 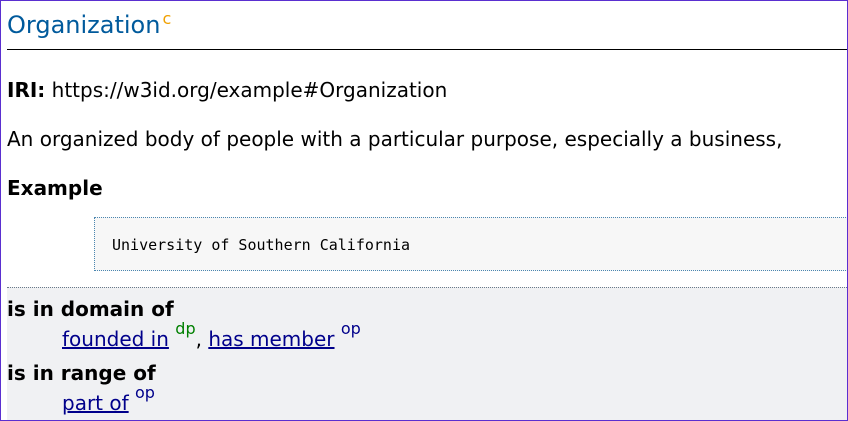 What do you see at coordinates (271, 339) in the screenshot?
I see `has-member-link: has member` at bounding box center [271, 339].